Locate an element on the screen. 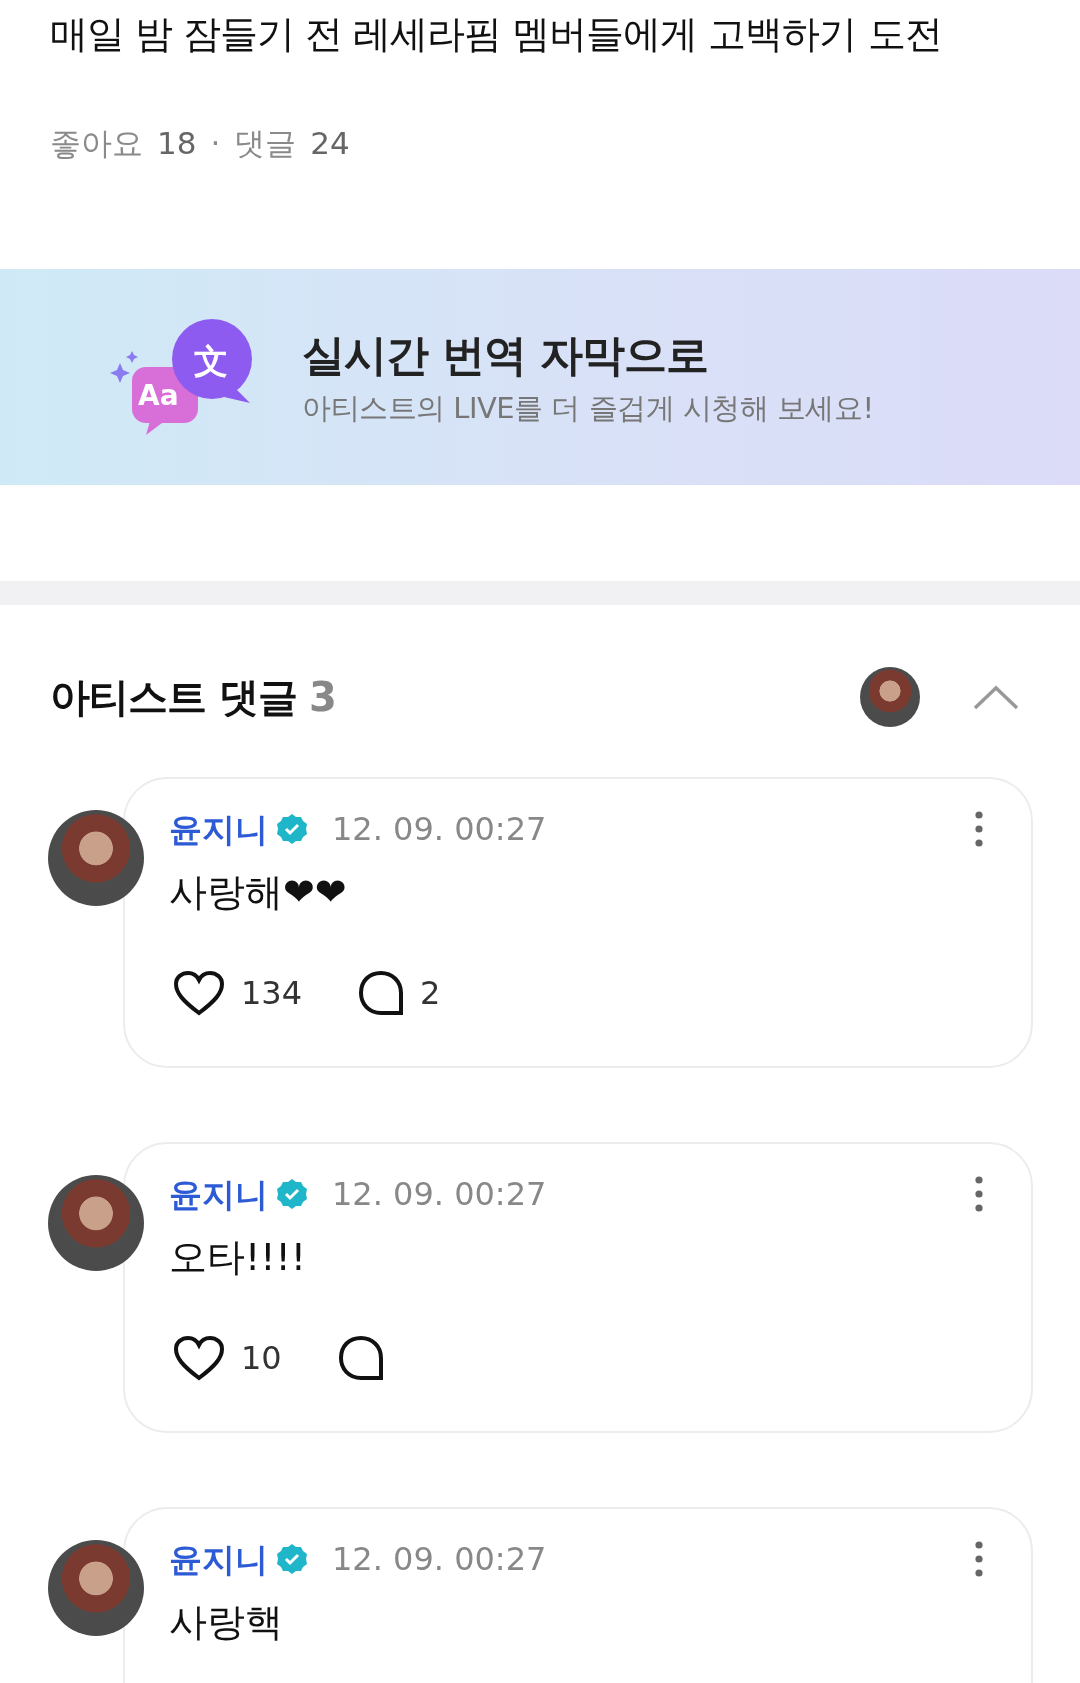 The height and width of the screenshot is (1683, 1080). comment-count: 3 is located at coordinates (322, 697).